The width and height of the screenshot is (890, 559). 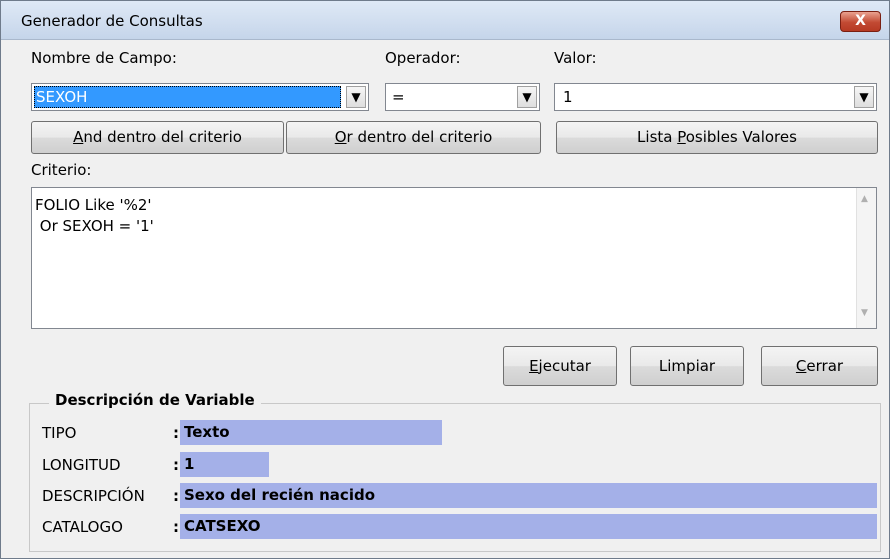 I want to click on possible-values-list-button: Lista Posibles Valores, so click(x=717, y=137).